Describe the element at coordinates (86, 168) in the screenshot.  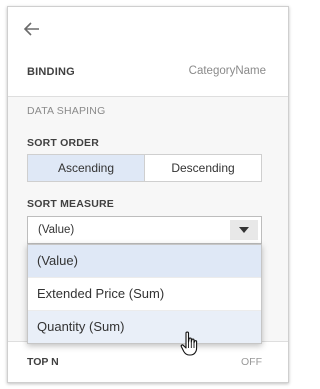
I see `sort-ascending-button: Ascending` at that location.